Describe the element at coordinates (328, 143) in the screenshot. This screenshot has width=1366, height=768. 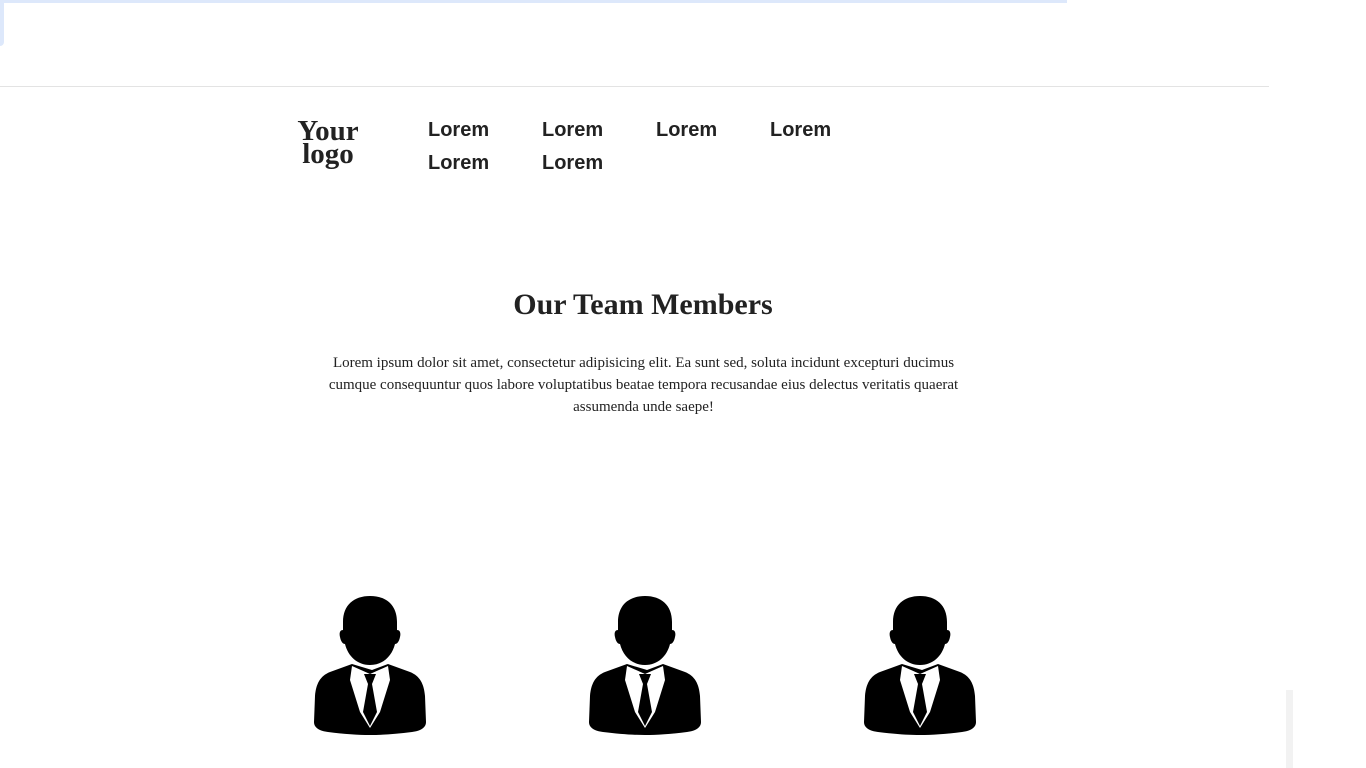
I see `site-logo: Your logo` at that location.